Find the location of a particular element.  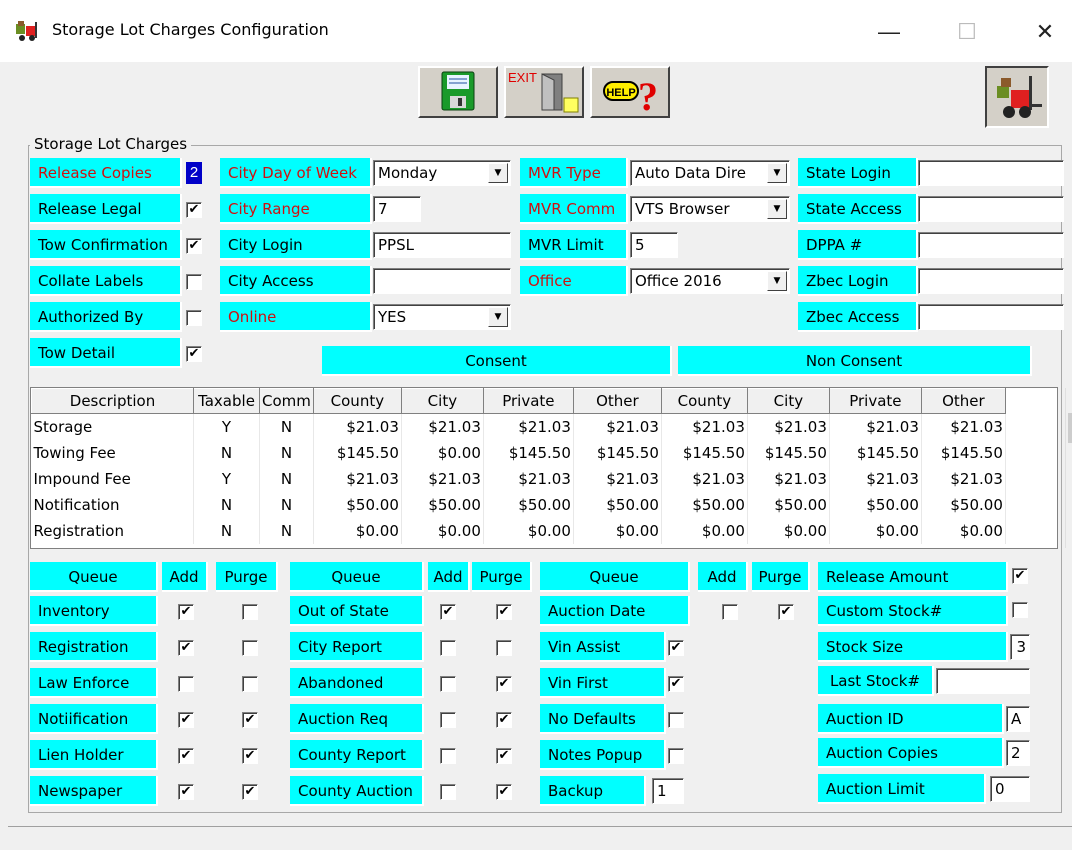

column-header-city: City is located at coordinates (788, 401).